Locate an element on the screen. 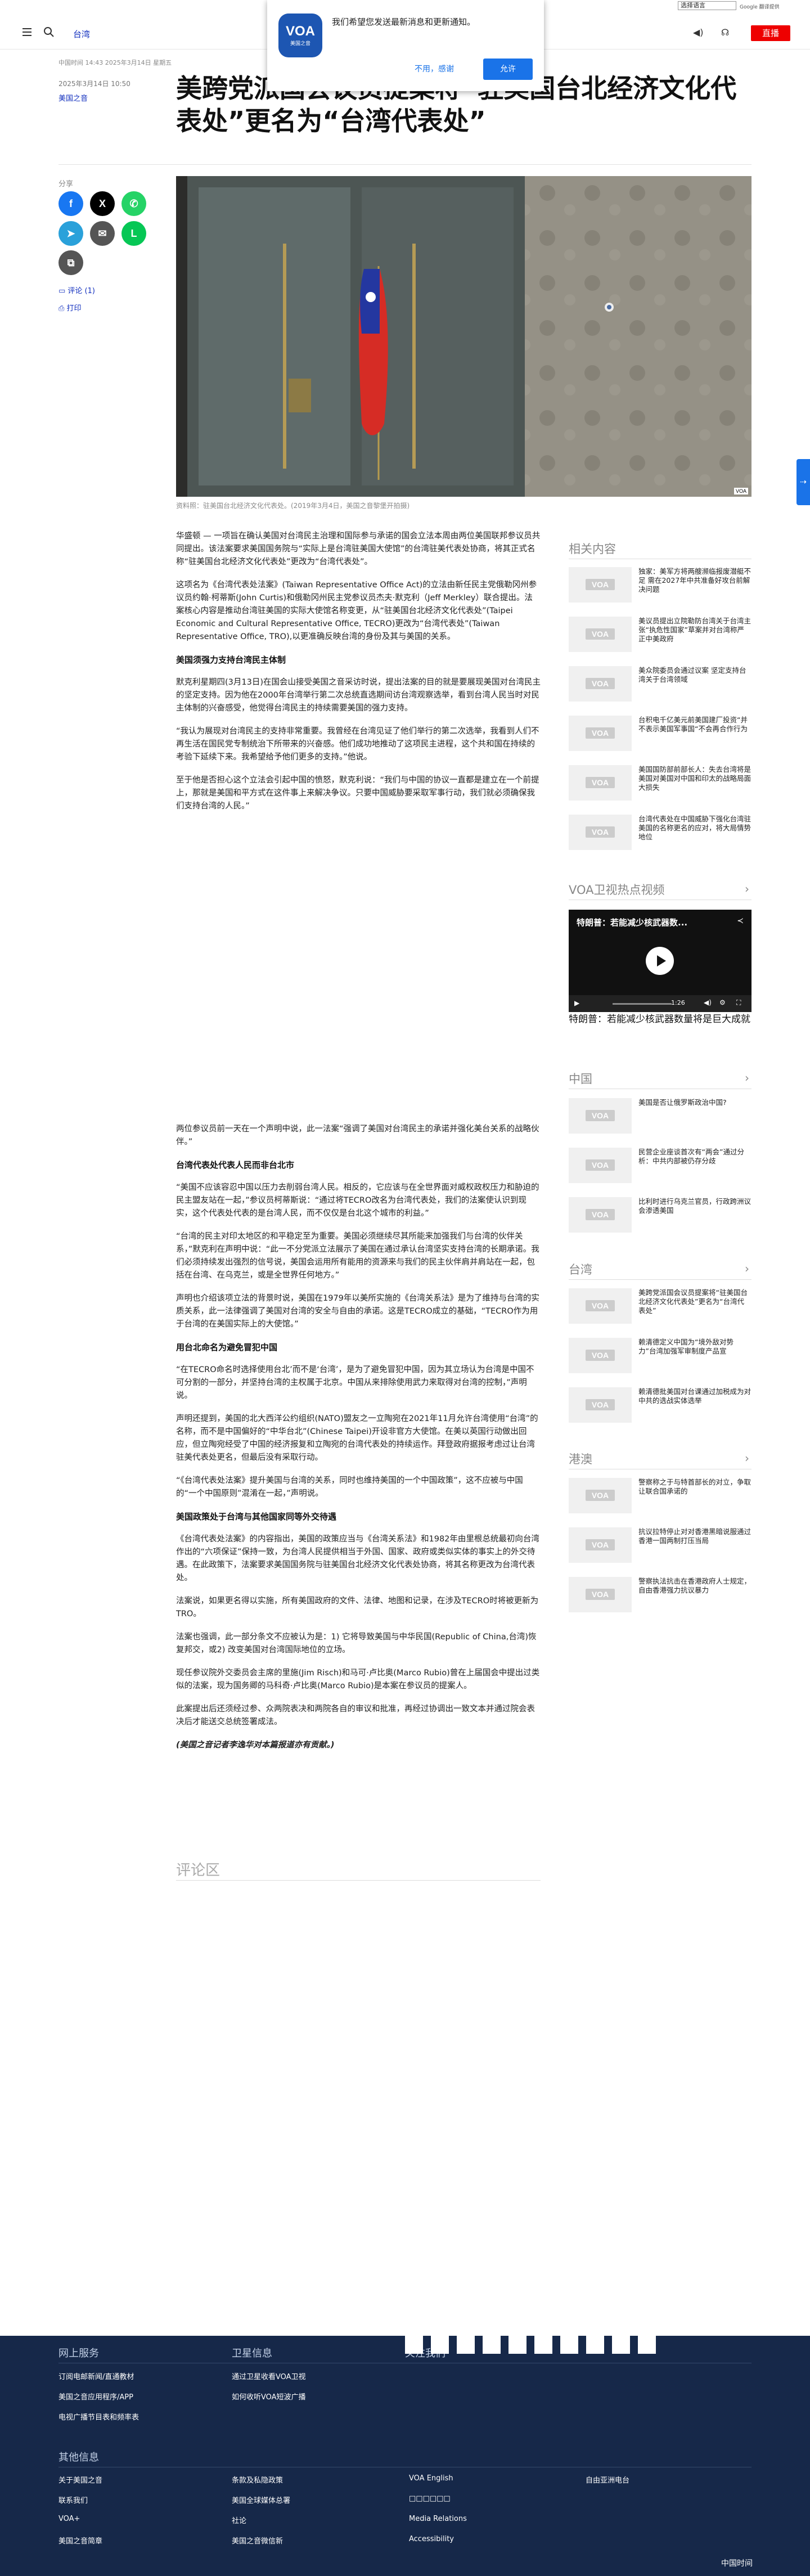 Image resolution: width=810 pixels, height=2576 pixels. footer-link: 联系我们 is located at coordinates (73, 2499).